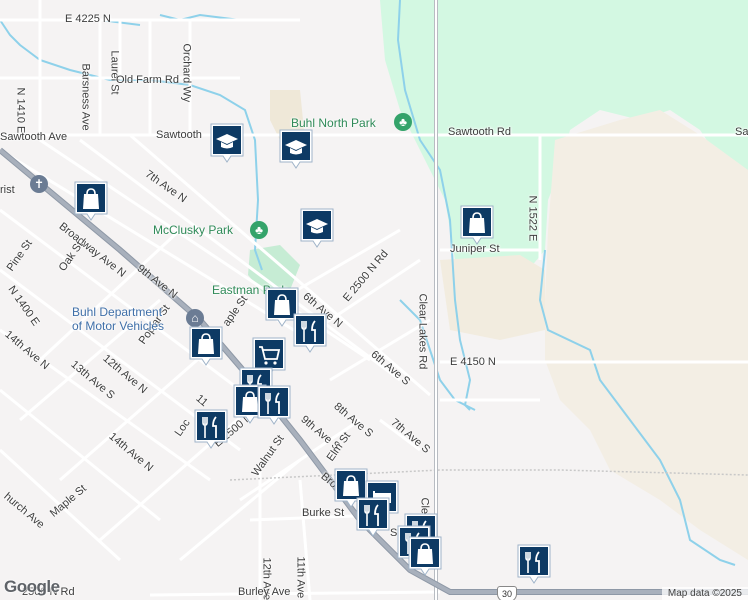 The width and height of the screenshot is (748, 600). I want to click on street-label: E 4150 N, so click(473, 362).